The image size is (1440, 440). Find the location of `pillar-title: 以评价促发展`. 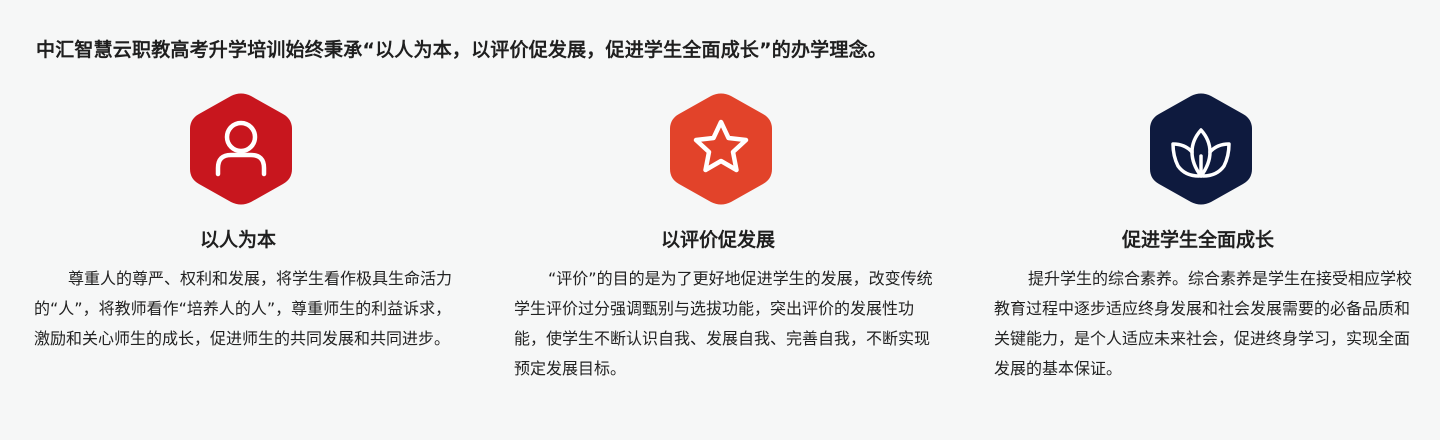

pillar-title: 以评价促发展 is located at coordinates (718, 240).